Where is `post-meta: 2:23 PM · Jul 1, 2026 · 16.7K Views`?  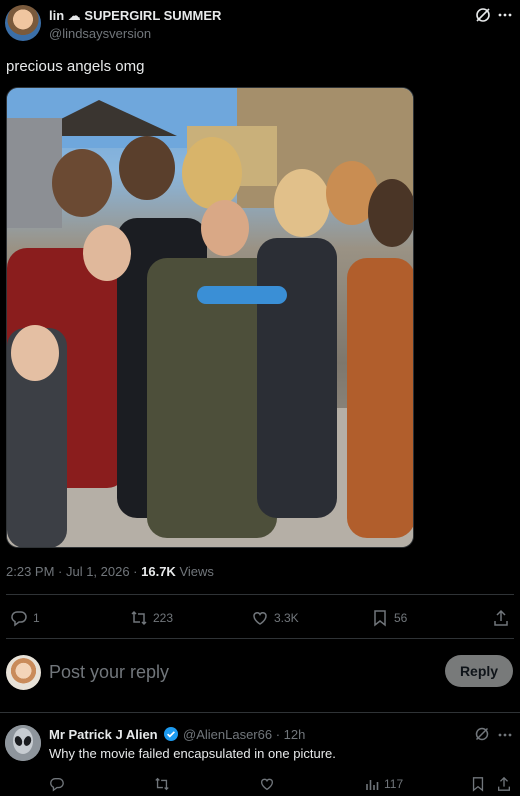 post-meta: 2:23 PM · Jul 1, 2026 · 16.7K Views is located at coordinates (110, 571).